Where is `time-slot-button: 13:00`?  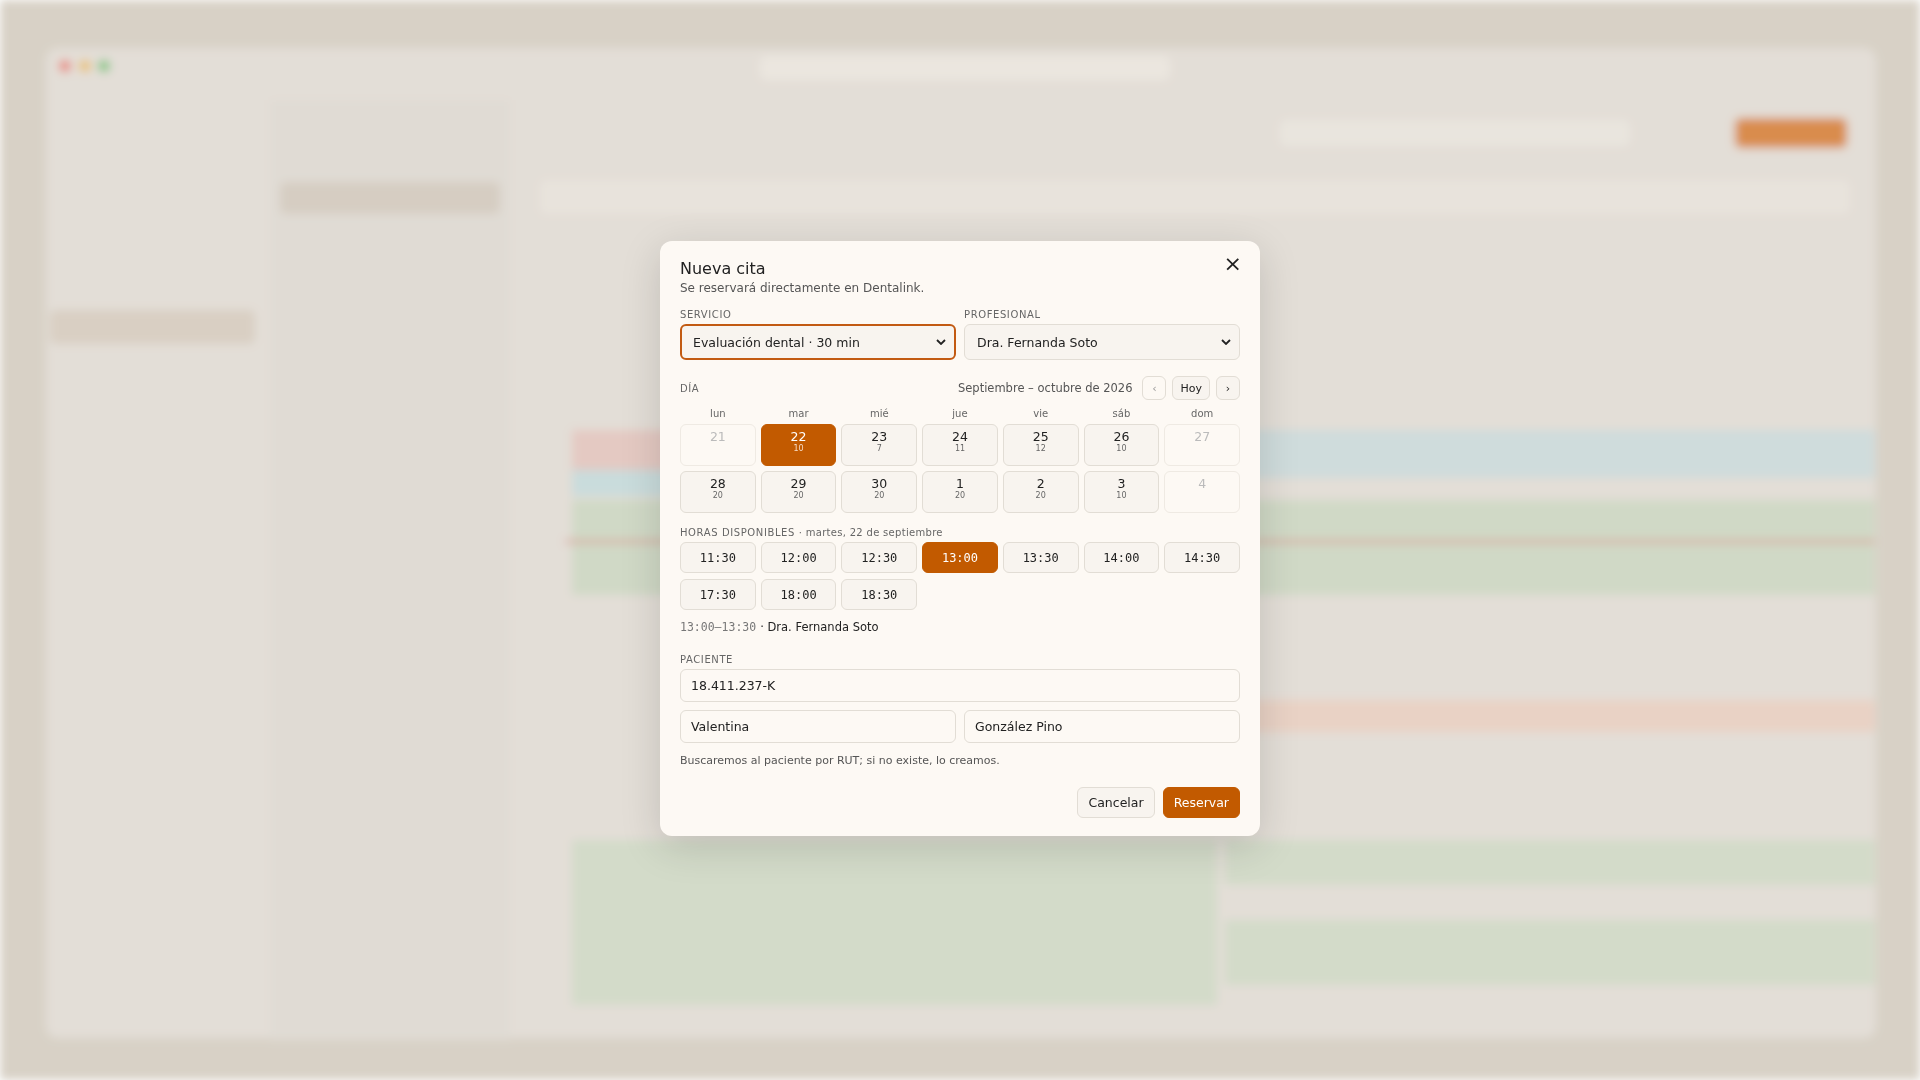
time-slot-button: 13:00 is located at coordinates (960, 557).